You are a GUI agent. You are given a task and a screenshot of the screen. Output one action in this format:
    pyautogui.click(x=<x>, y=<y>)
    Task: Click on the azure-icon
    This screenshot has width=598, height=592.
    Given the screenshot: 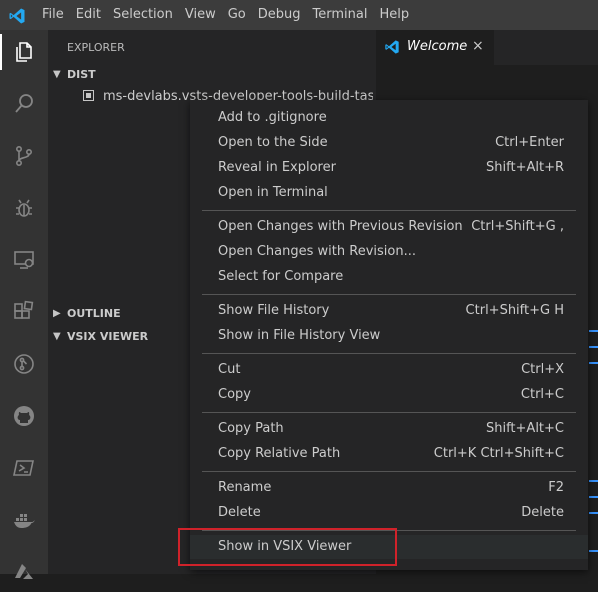 What is the action you would take?
    pyautogui.click(x=24, y=571)
    